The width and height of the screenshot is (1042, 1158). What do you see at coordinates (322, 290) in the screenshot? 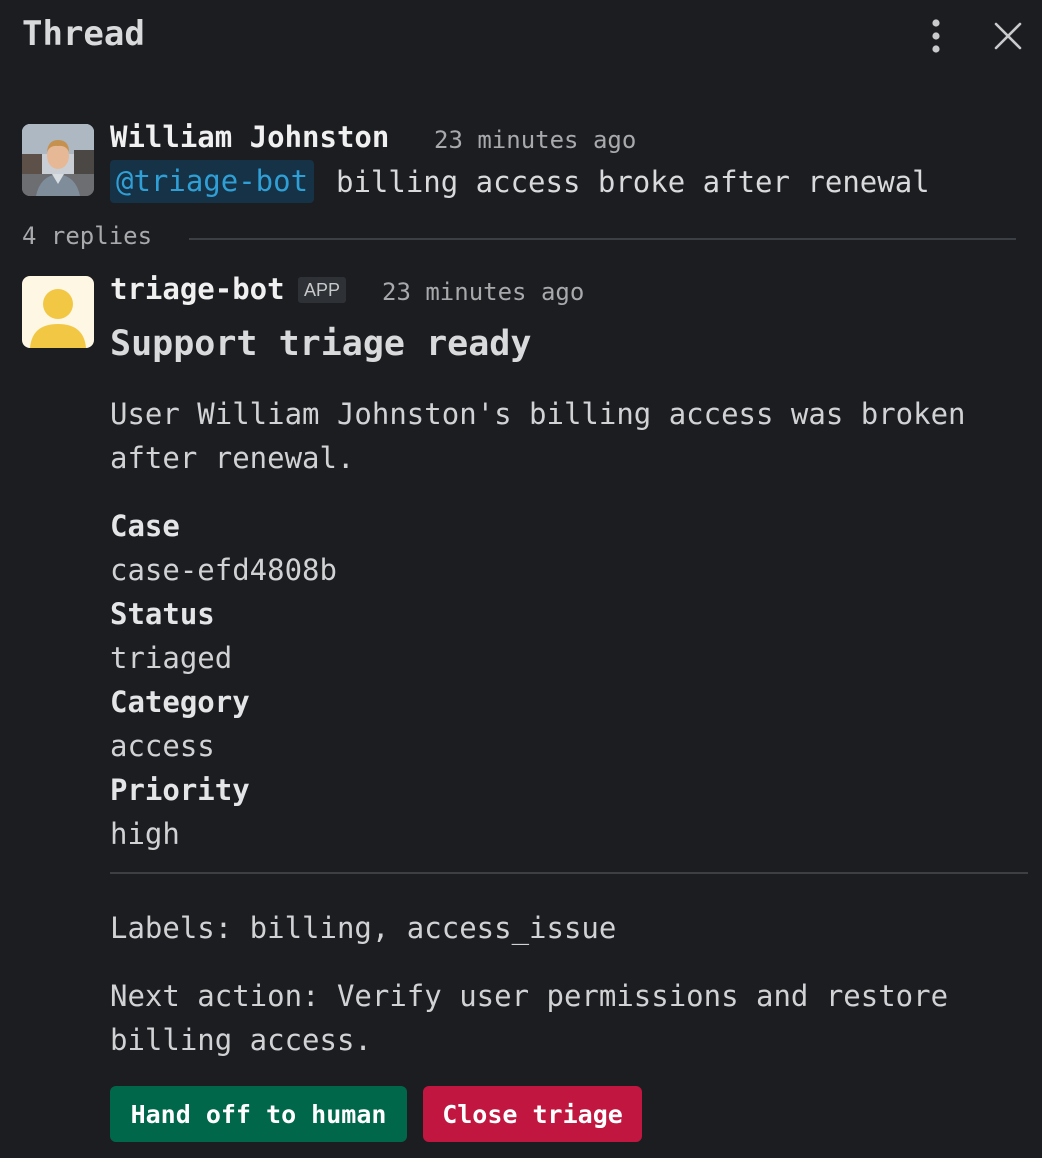
I see `app-badge: APP` at bounding box center [322, 290].